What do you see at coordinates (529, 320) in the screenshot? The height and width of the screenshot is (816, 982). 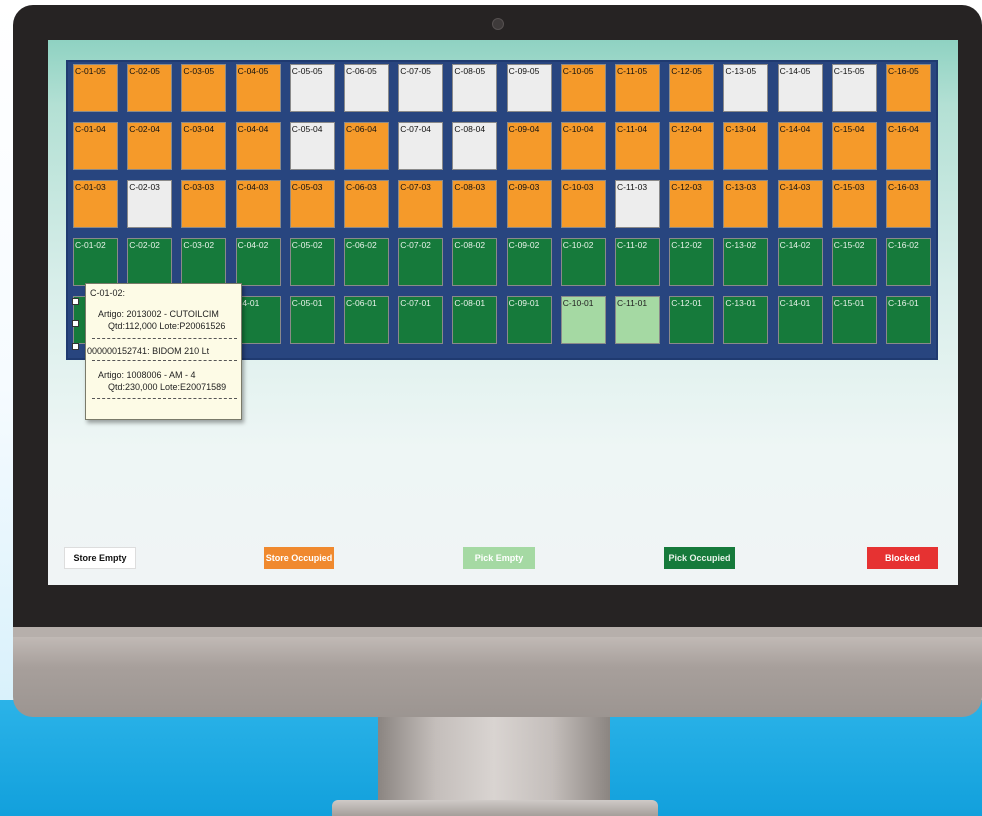 I see `rack-cell: C-09-01` at bounding box center [529, 320].